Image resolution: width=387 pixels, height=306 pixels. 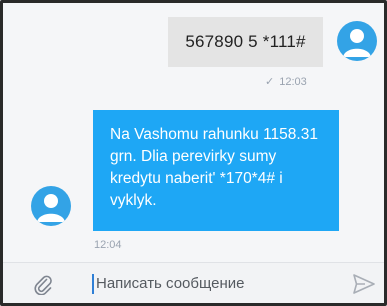 I want to click on message-input, so click(x=211, y=283).